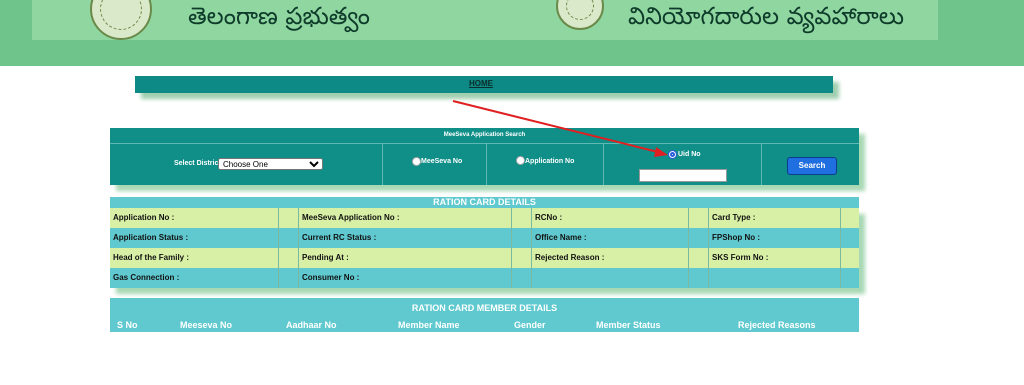 The image size is (1024, 385). I want to click on column-header-meeseva-no: Meeseva No, so click(206, 325).